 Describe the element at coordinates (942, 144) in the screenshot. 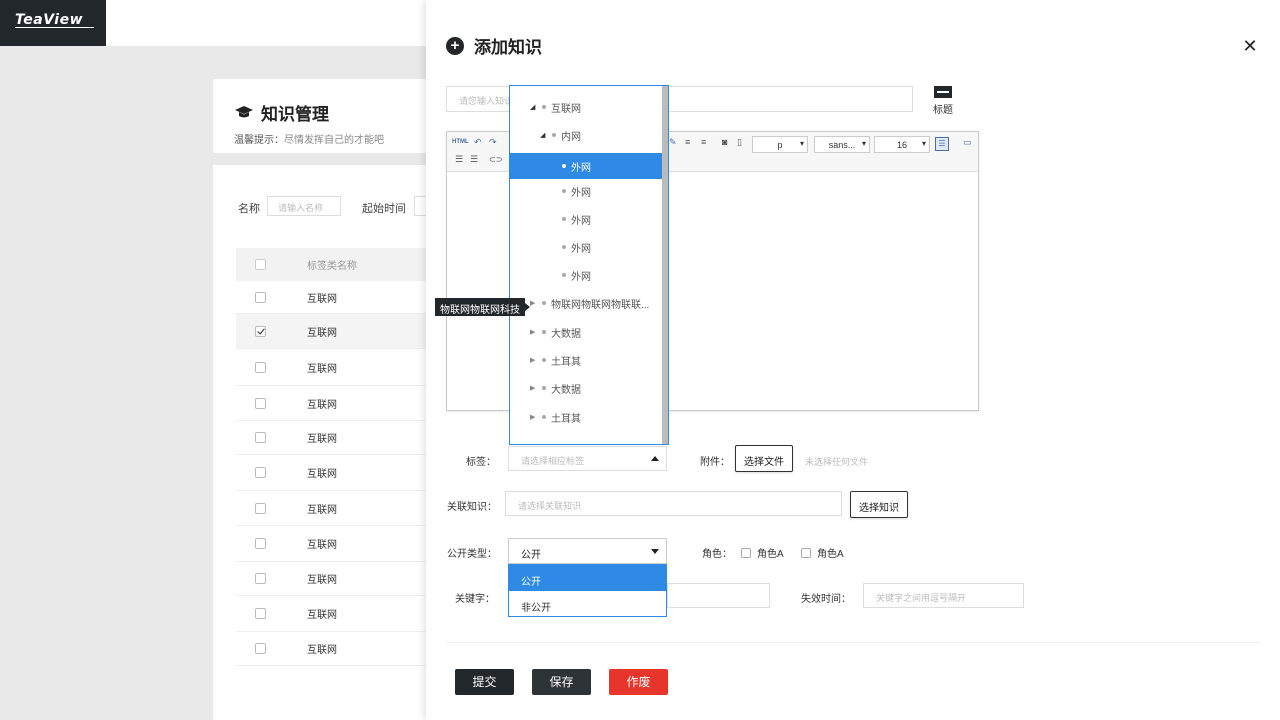

I see `align-left-icon: ☰` at that location.